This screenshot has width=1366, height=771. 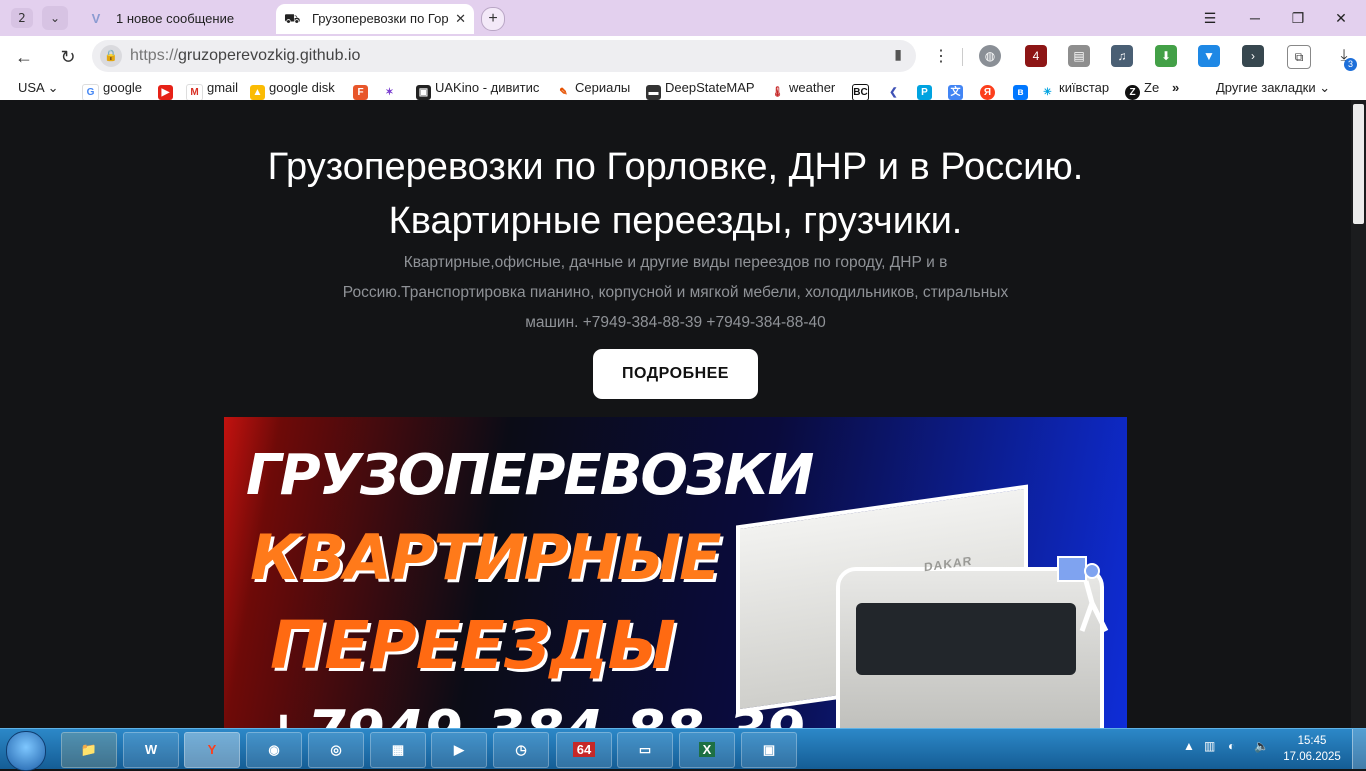 I want to click on bookmark-usa-folder: USA ⌄, so click(x=38, y=88).